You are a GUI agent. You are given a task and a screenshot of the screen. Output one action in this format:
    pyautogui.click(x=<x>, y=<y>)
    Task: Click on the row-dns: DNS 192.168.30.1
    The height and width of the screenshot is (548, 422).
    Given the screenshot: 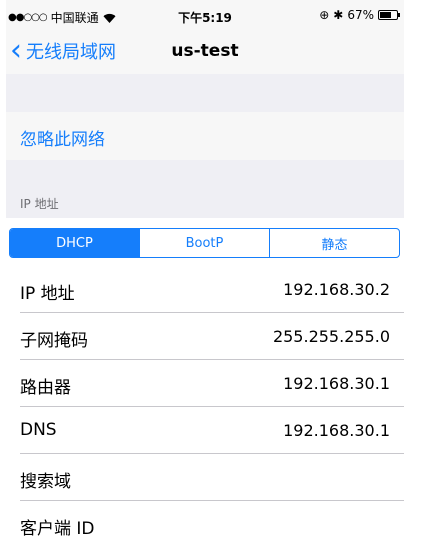 What is the action you would take?
    pyautogui.click(x=205, y=430)
    